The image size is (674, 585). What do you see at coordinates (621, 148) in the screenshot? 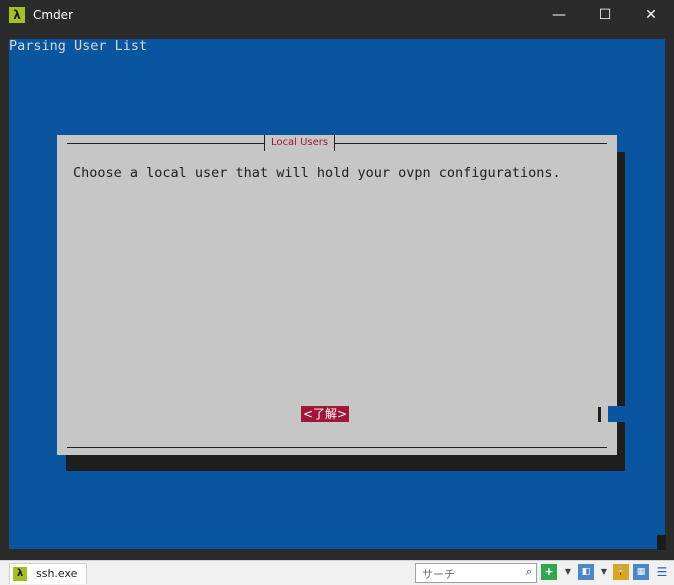
I see `dialog-edge-artifact-top` at bounding box center [621, 148].